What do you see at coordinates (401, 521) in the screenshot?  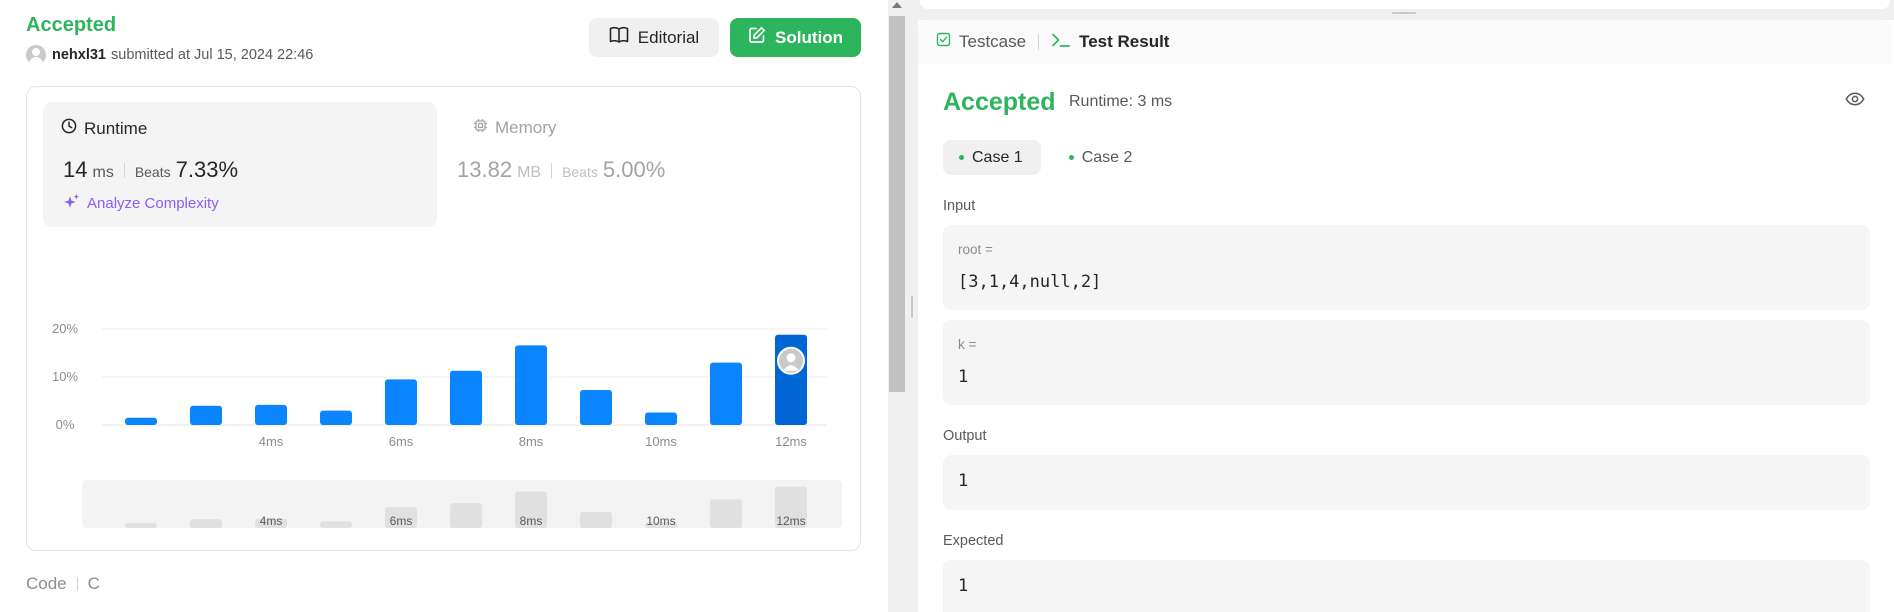 I see `overview-tick-label: 6ms` at bounding box center [401, 521].